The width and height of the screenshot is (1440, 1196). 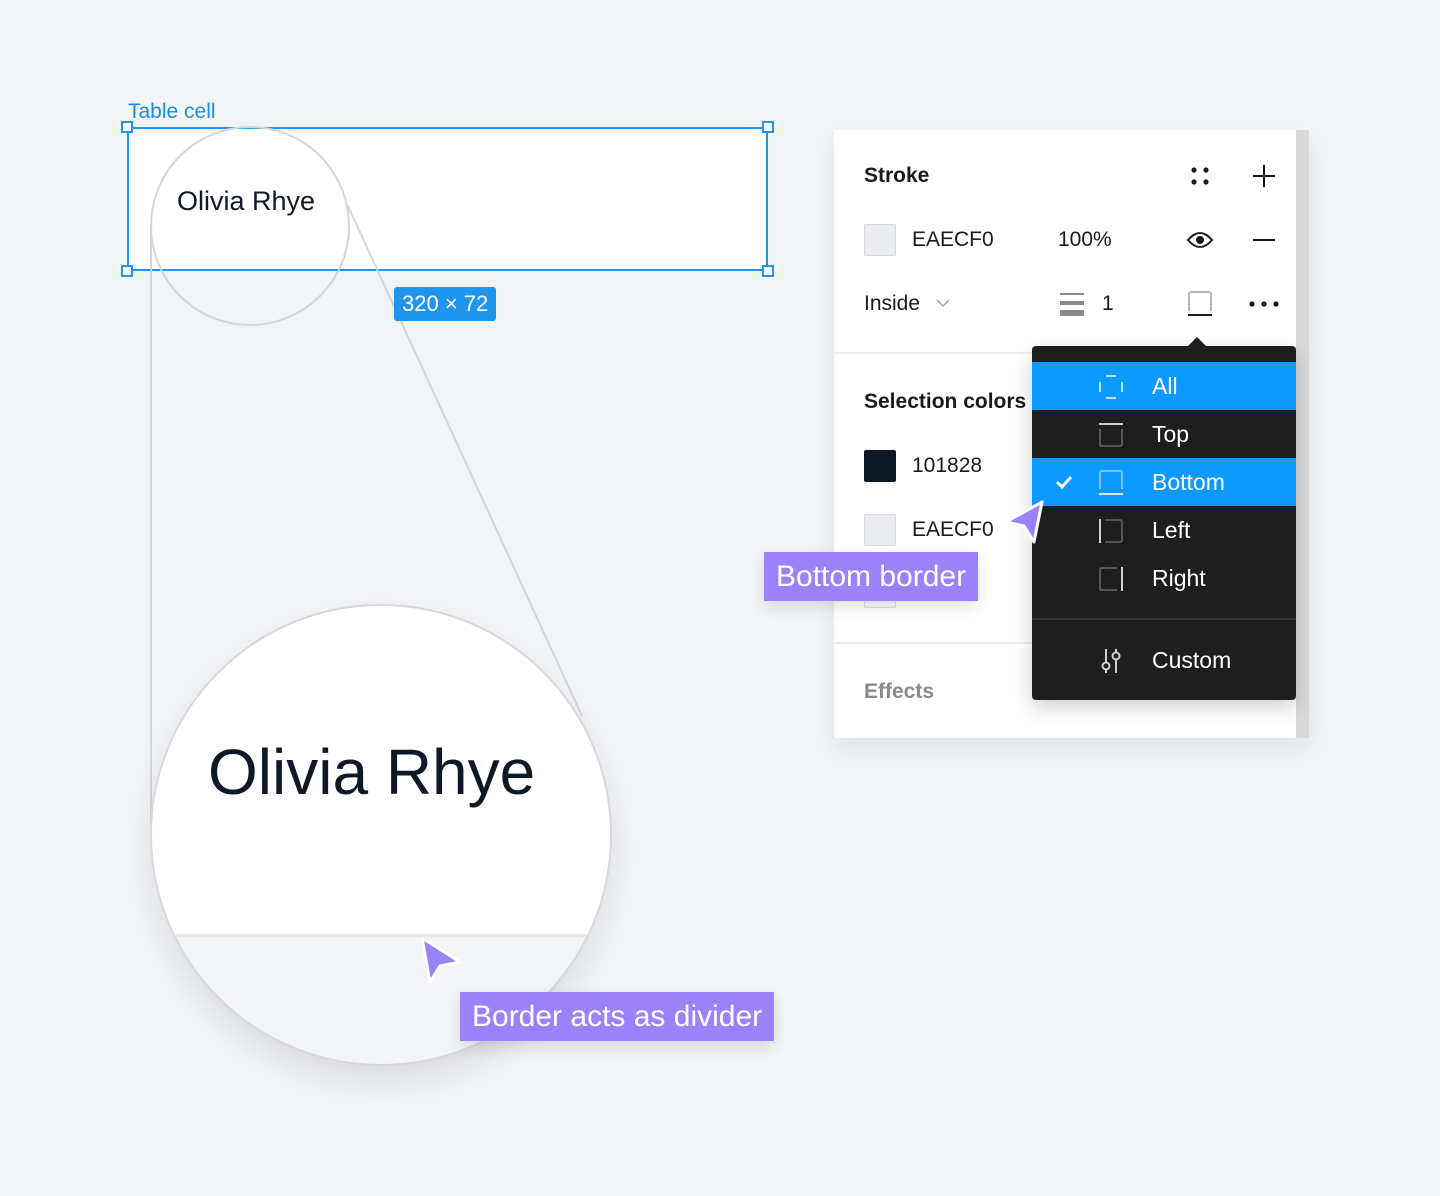 I want to click on dropdown-item-bottom: Bottom, so click(x=1164, y=482).